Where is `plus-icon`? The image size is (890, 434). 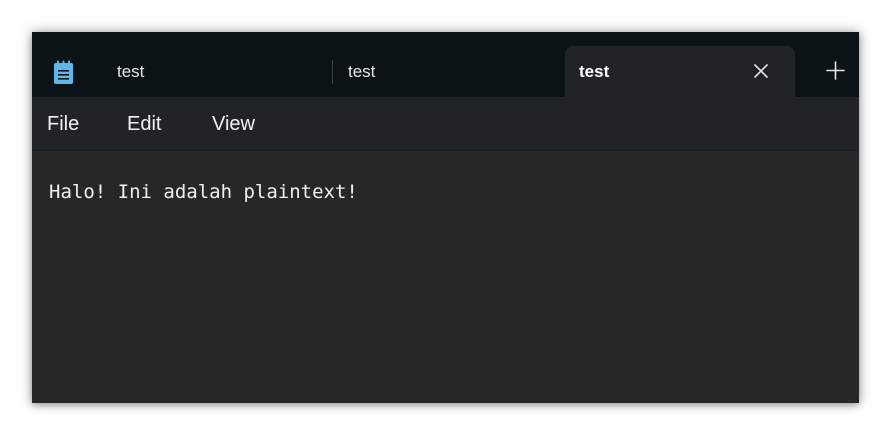
plus-icon is located at coordinates (835, 70).